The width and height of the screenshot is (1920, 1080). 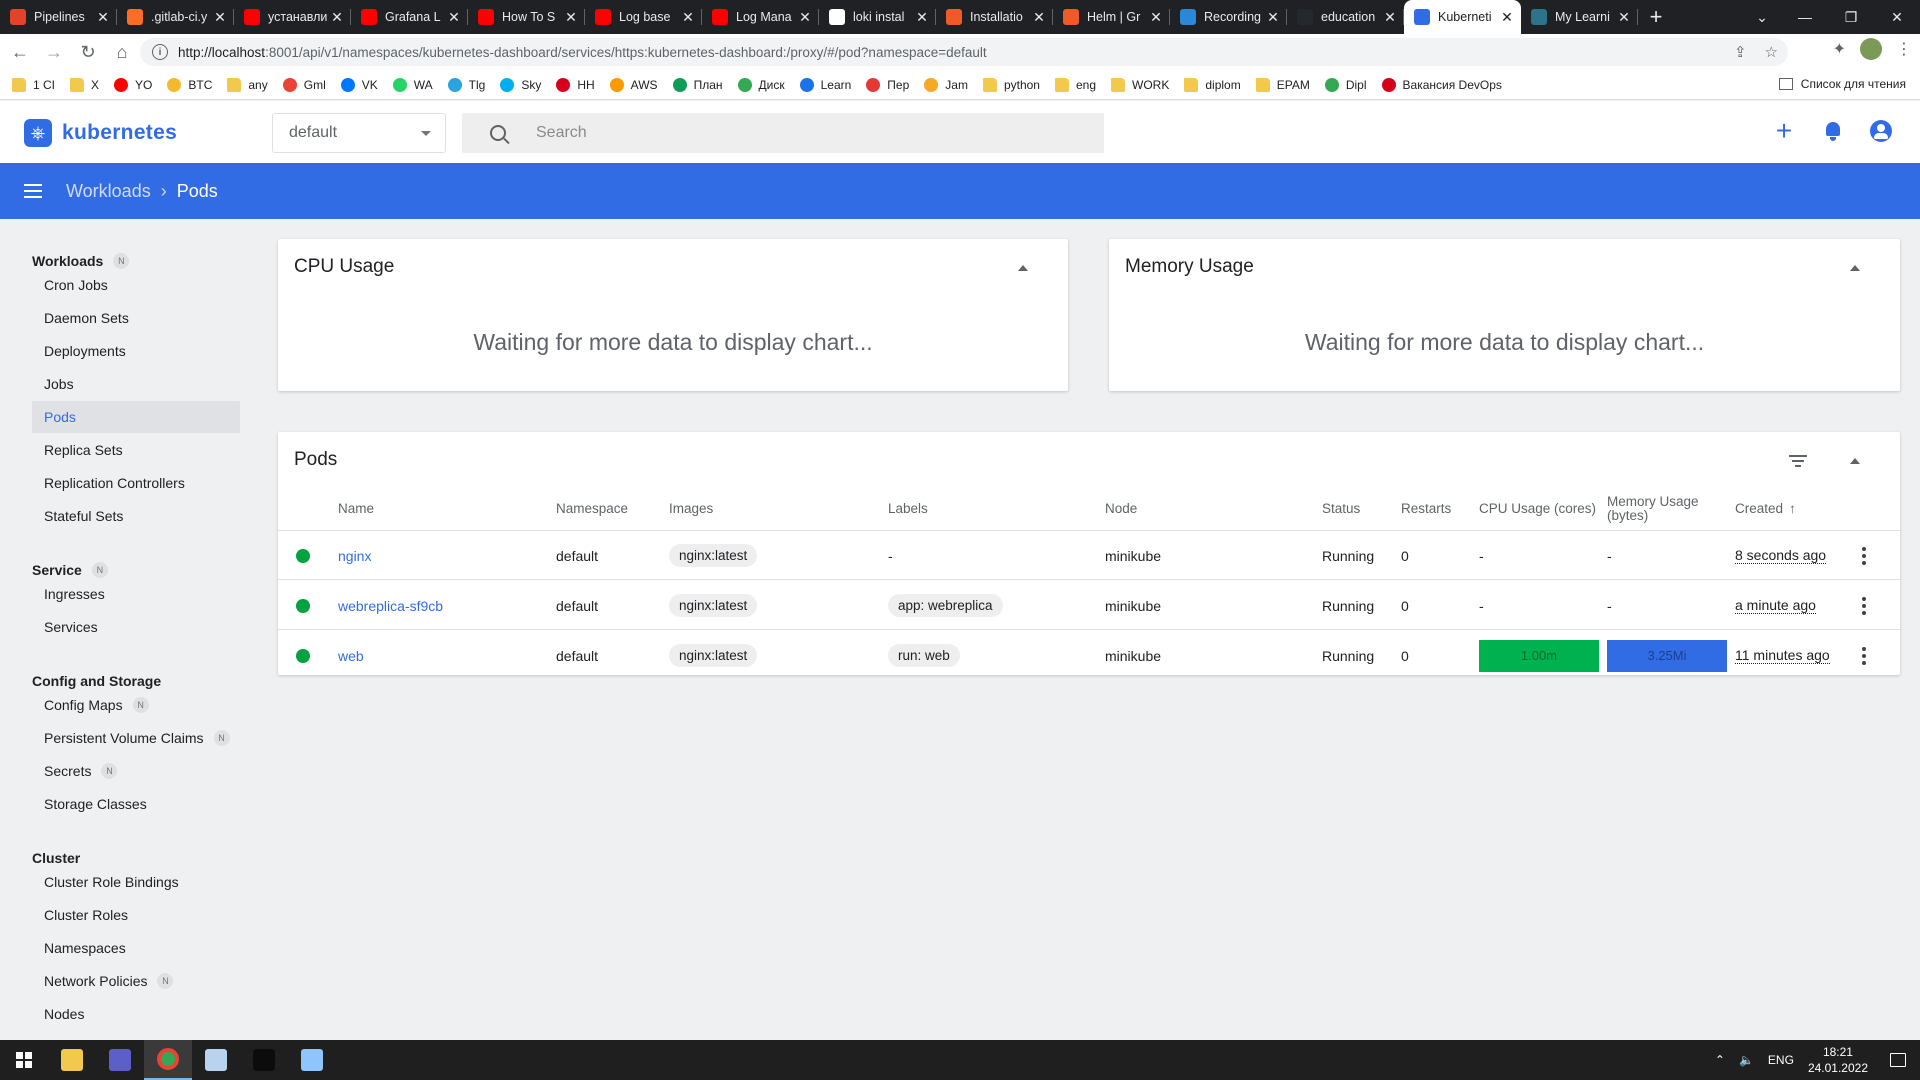 What do you see at coordinates (72, 1060) in the screenshot?
I see `taskbar-file-explorer` at bounding box center [72, 1060].